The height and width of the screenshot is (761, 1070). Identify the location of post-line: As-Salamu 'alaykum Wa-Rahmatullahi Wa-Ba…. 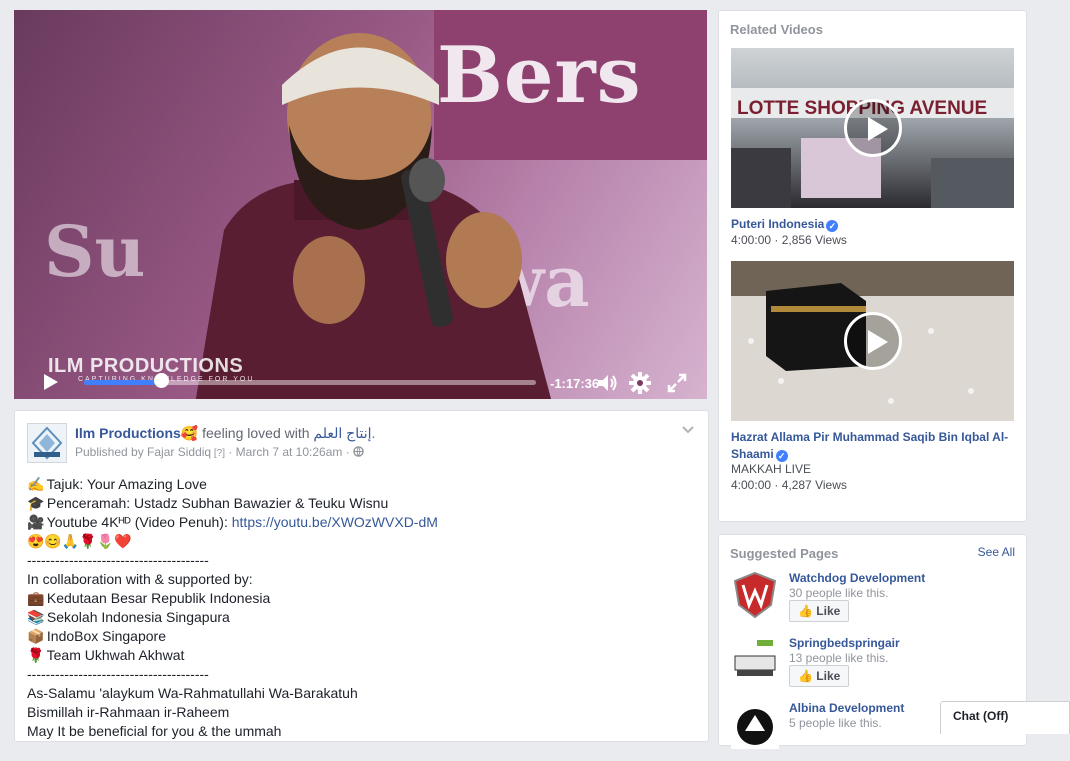
(357, 693).